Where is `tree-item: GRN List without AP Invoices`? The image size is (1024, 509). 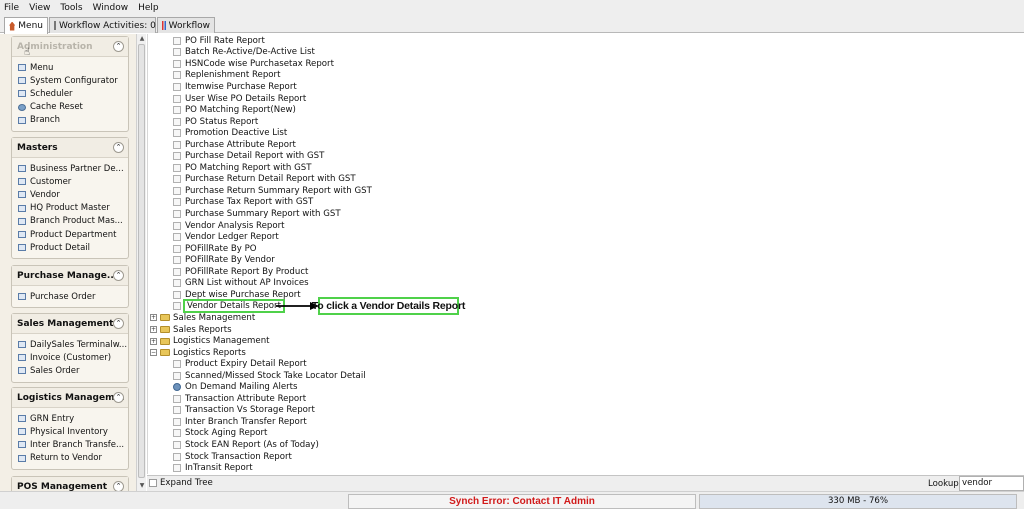 tree-item: GRN List without AP Invoices is located at coordinates (241, 284).